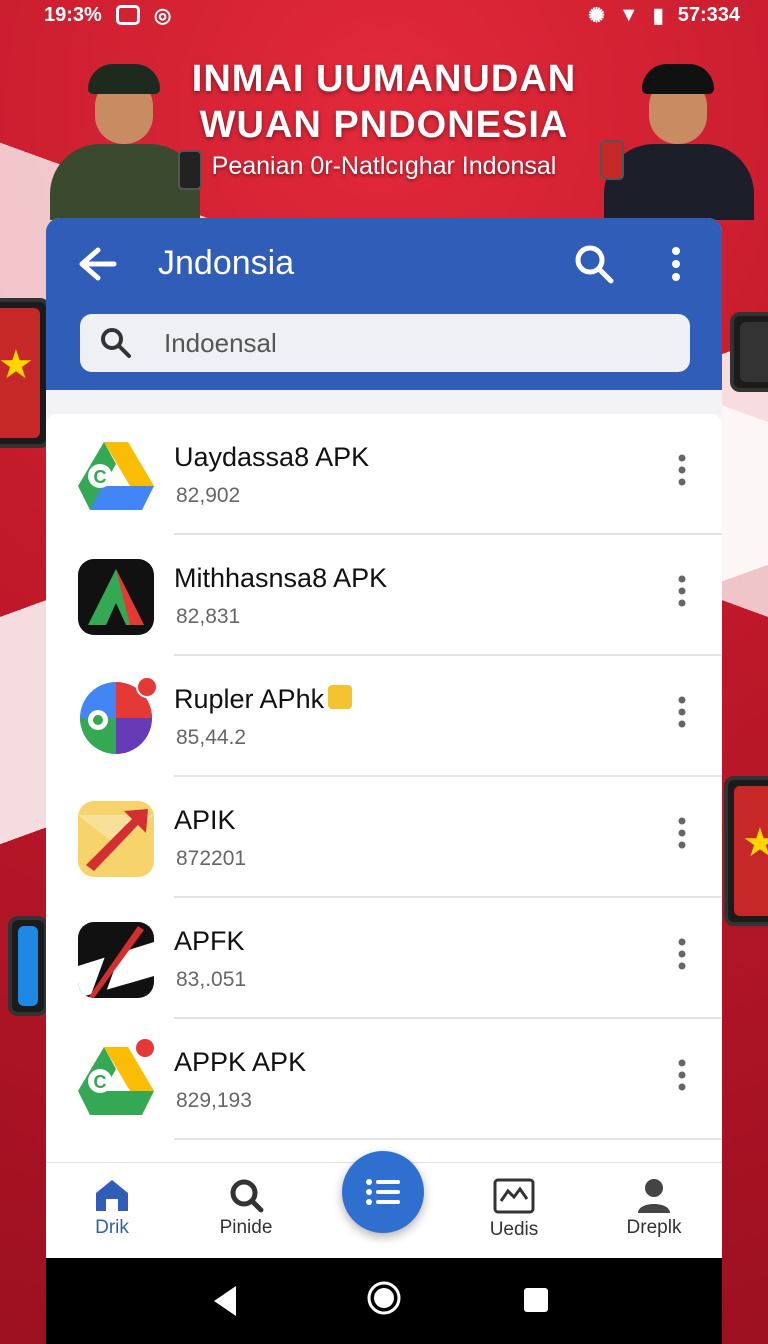 This screenshot has height=1344, width=768. I want to click on back-icon, so click(98, 264).